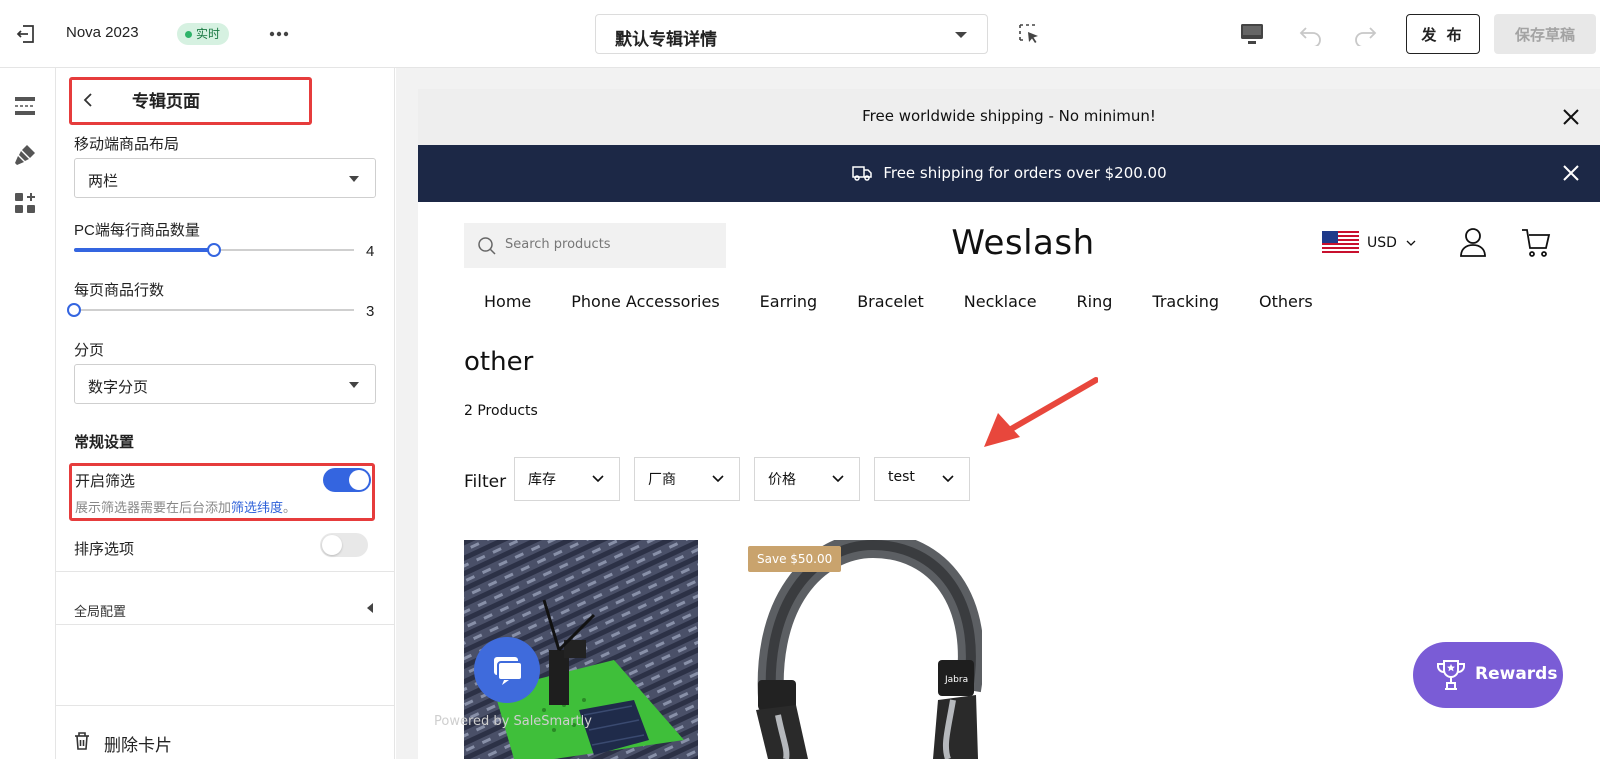 Image resolution: width=1600 pixels, height=759 pixels. What do you see at coordinates (1185, 301) in the screenshot?
I see `nav-item-tracking: Tracking` at bounding box center [1185, 301].